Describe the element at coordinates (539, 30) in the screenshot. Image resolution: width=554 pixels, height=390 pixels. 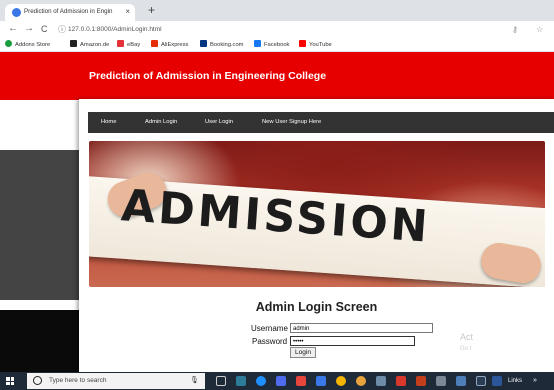
I see `share-icon: ☆` at that location.